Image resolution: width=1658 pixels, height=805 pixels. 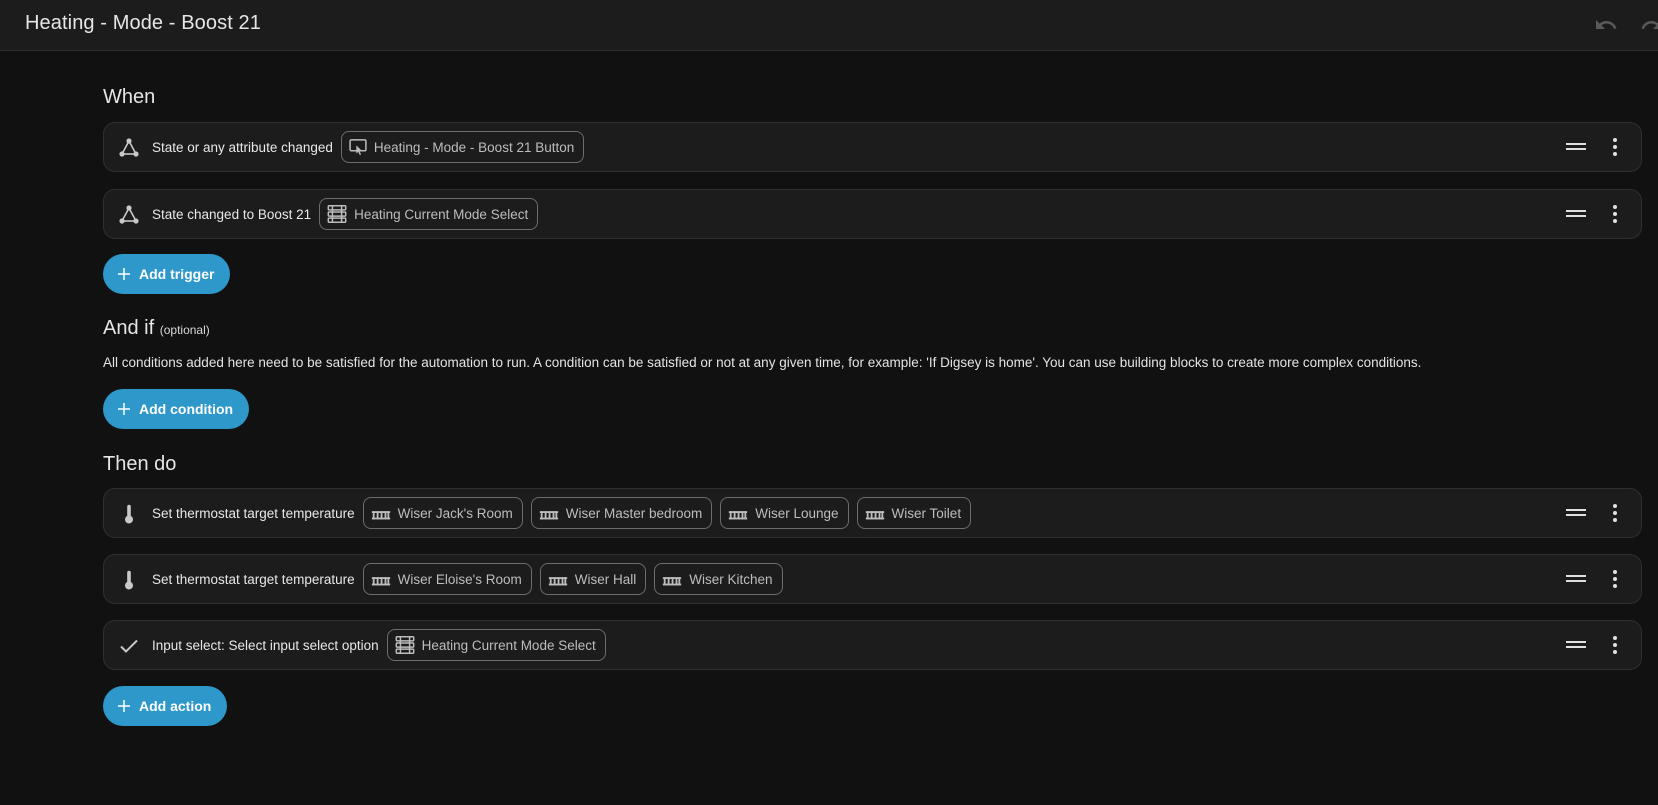 I want to click on entity-chip-label: Wiser Eloise's Room, so click(x=459, y=579).